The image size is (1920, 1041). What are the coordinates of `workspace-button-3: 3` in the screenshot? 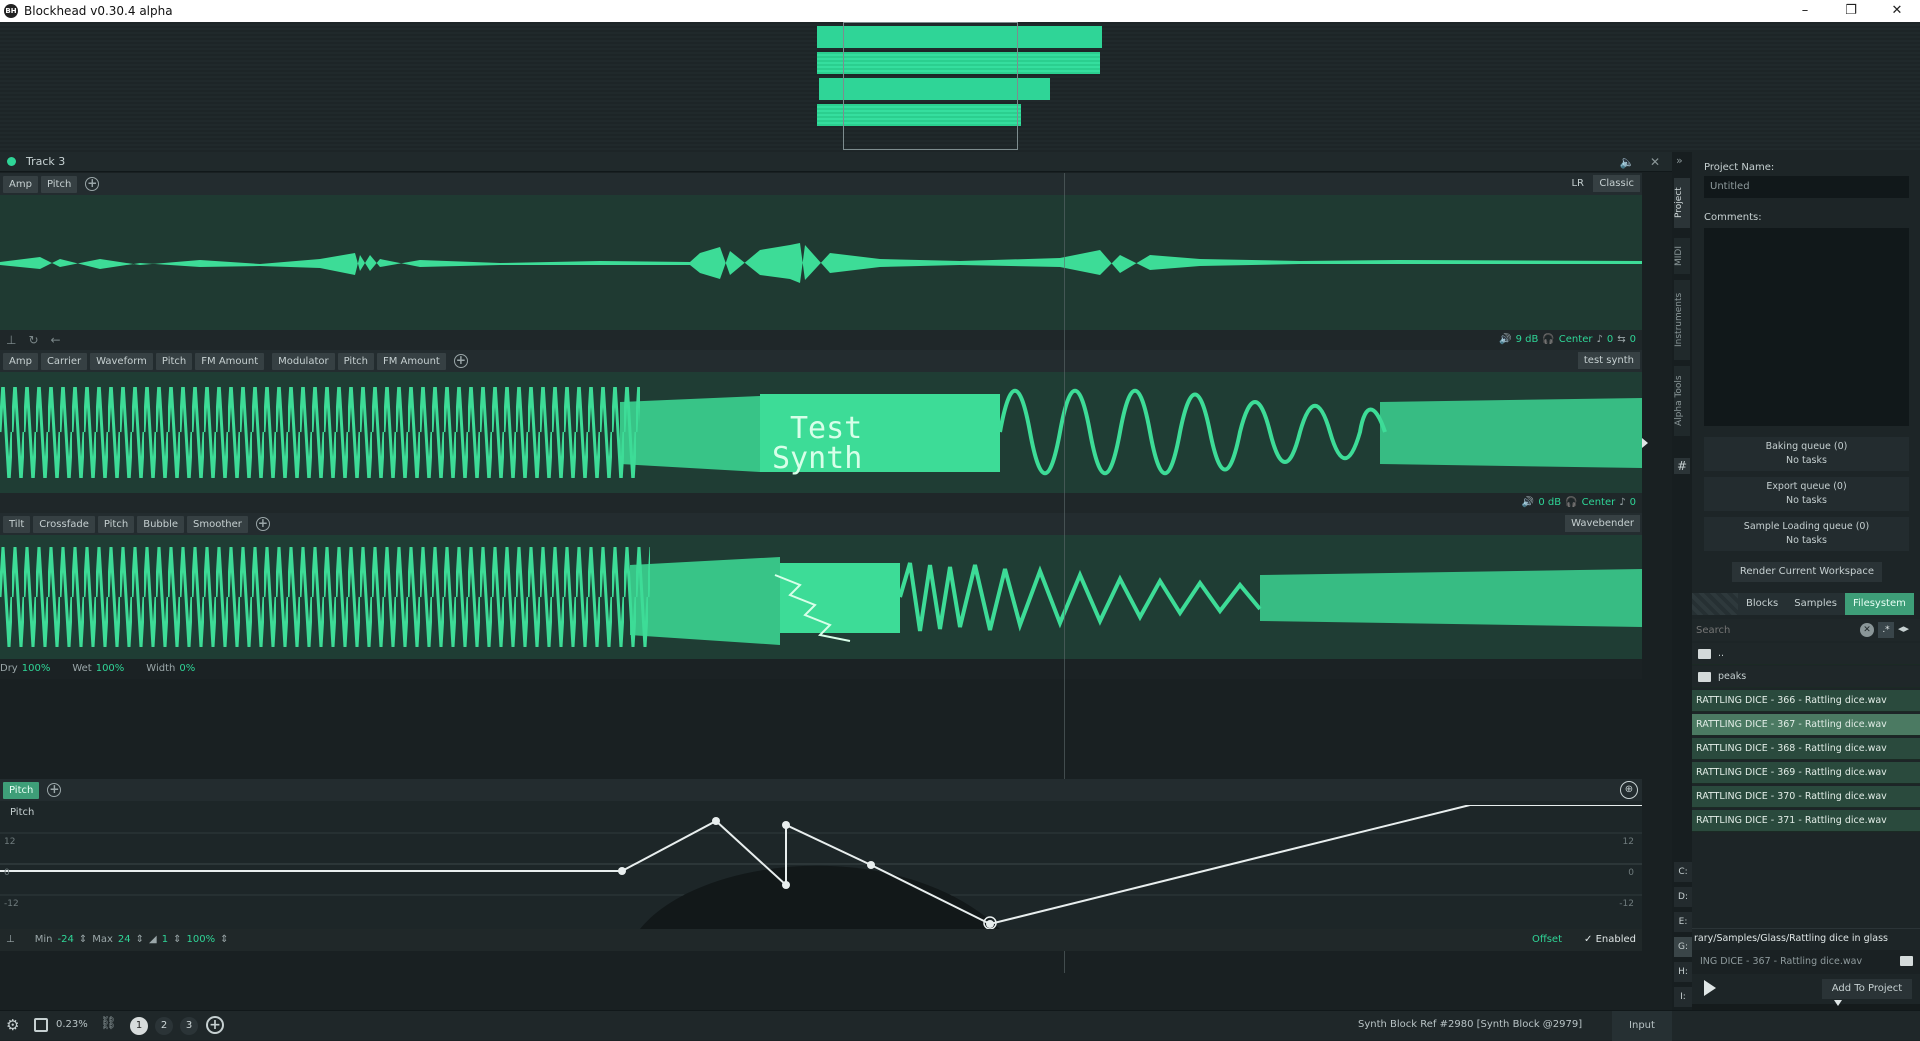 It's located at (189, 1026).